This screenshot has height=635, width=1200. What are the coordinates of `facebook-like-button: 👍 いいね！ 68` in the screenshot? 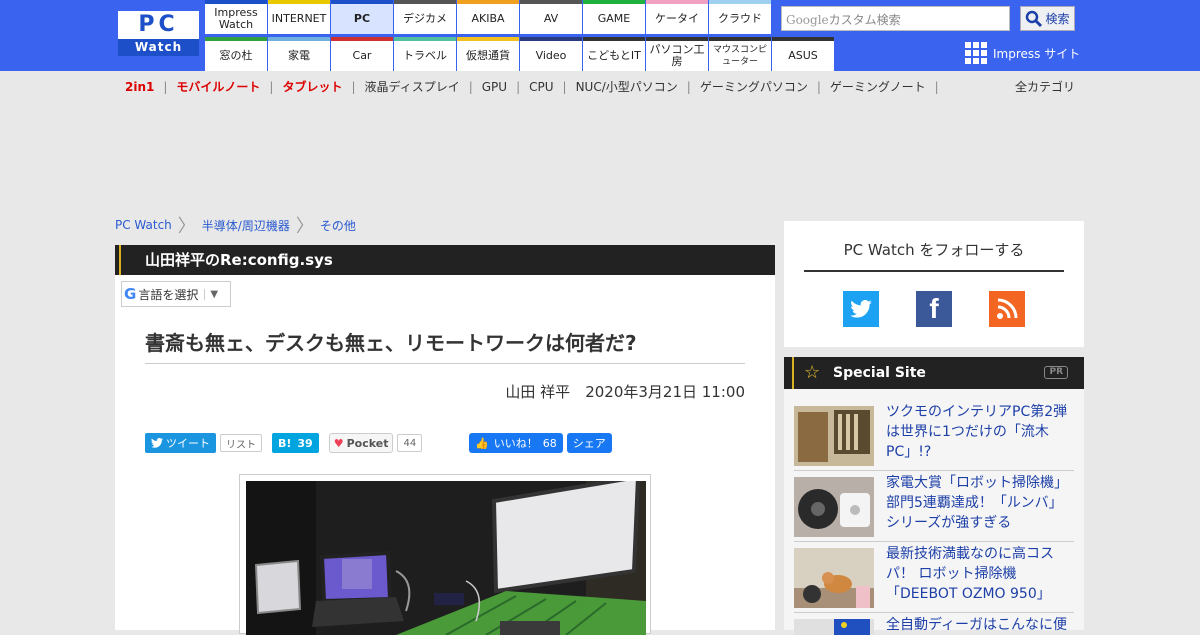 It's located at (516, 443).